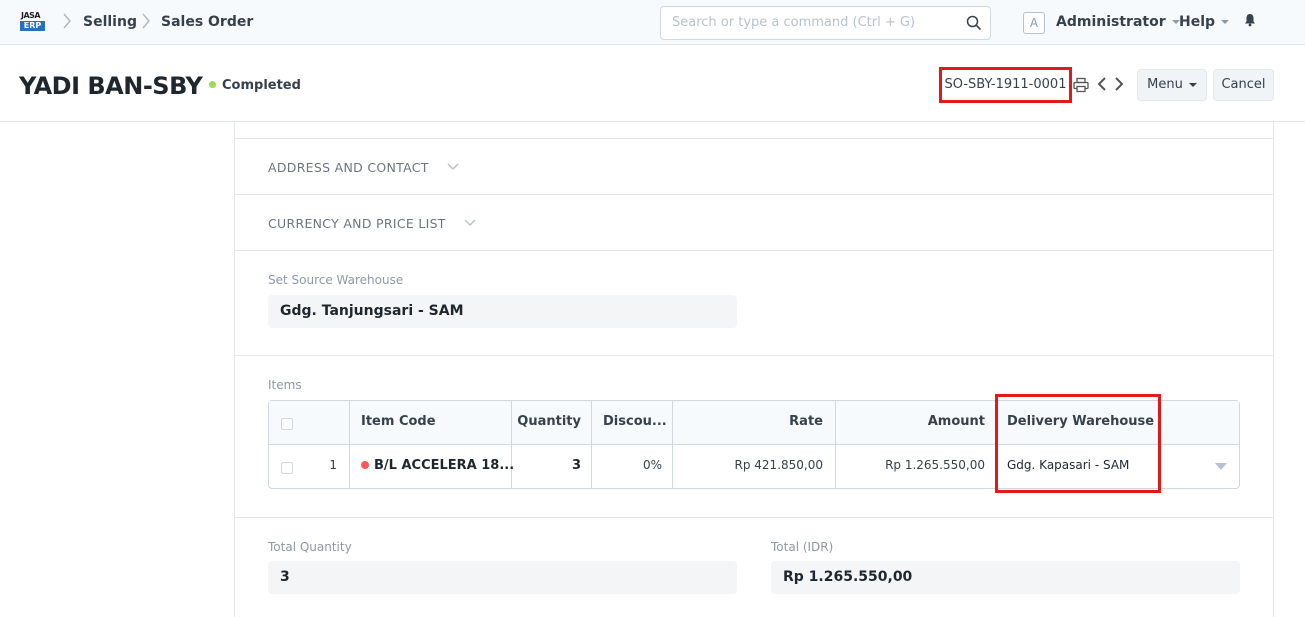 The height and width of the screenshot is (617, 1305). Describe the element at coordinates (1111, 22) in the screenshot. I see `user-label: Administrator` at that location.